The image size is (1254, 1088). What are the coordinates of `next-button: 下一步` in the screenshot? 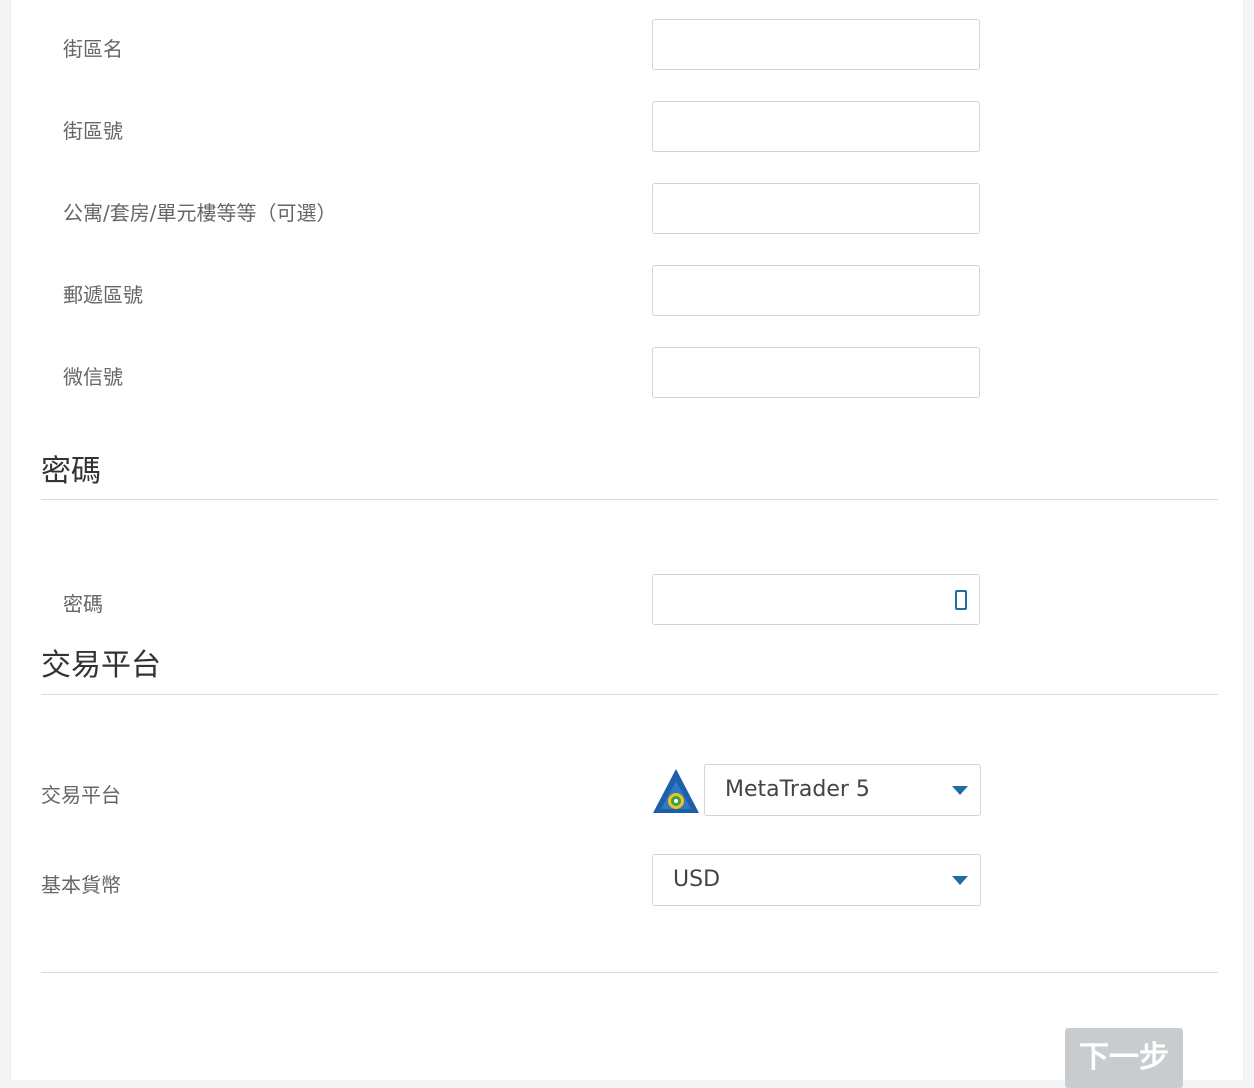 It's located at (1124, 1058).